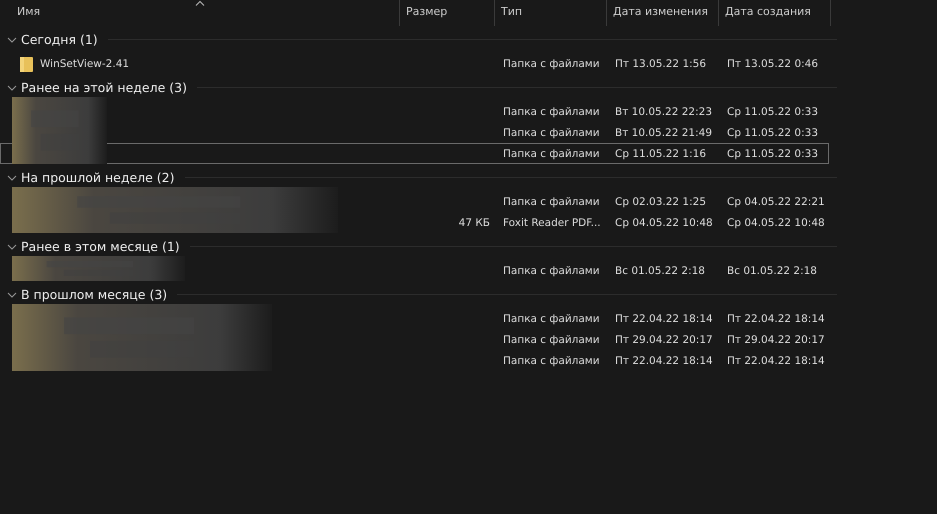 This screenshot has height=514, width=937. I want to click on file-row: Папка с файлами Ср 11.05.22 1:16 Ср 11.05.22 0:33, so click(414, 153).